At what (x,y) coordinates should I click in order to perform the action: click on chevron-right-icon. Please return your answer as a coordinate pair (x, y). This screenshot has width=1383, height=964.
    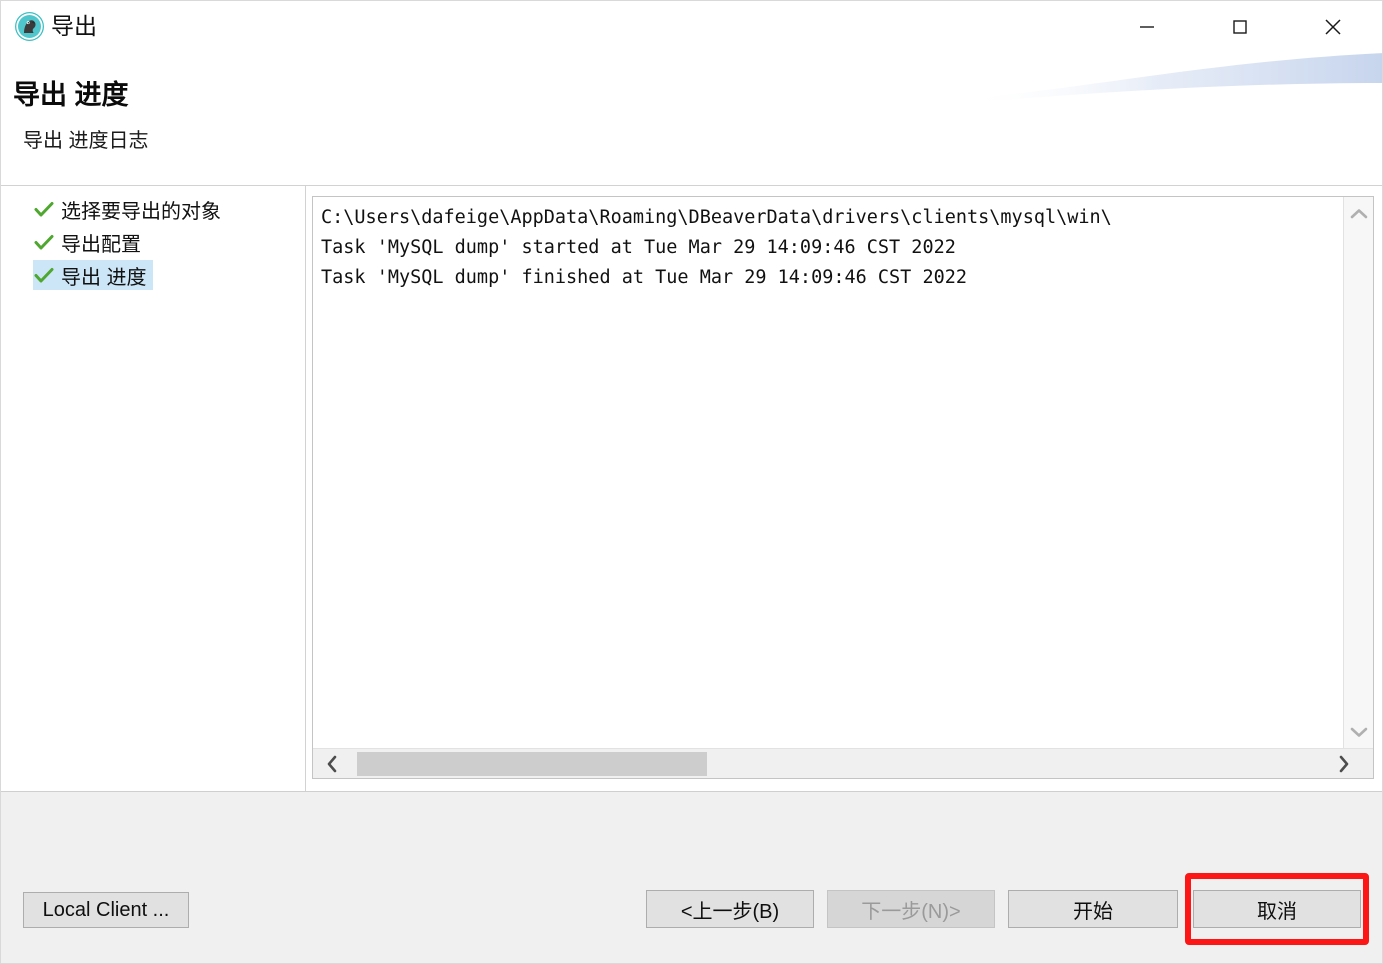
    Looking at the image, I should click on (1344, 764).